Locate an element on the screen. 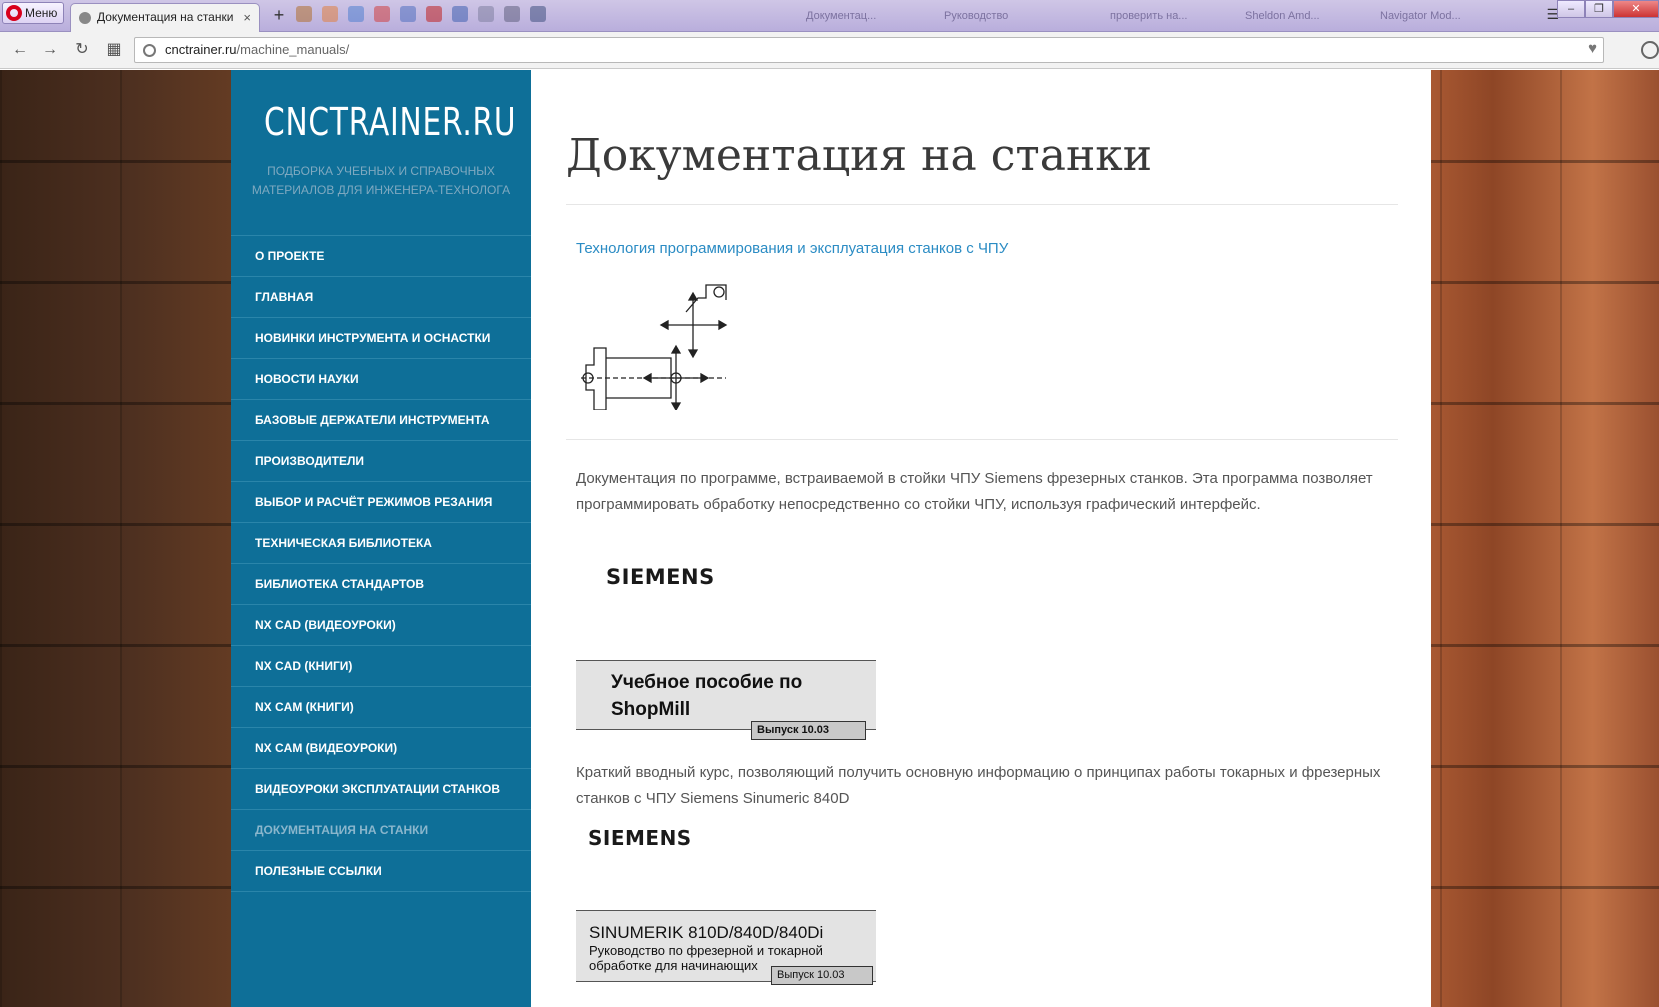 This screenshot has width=1659, height=1007. reload-icon: ↻ is located at coordinates (82, 50).